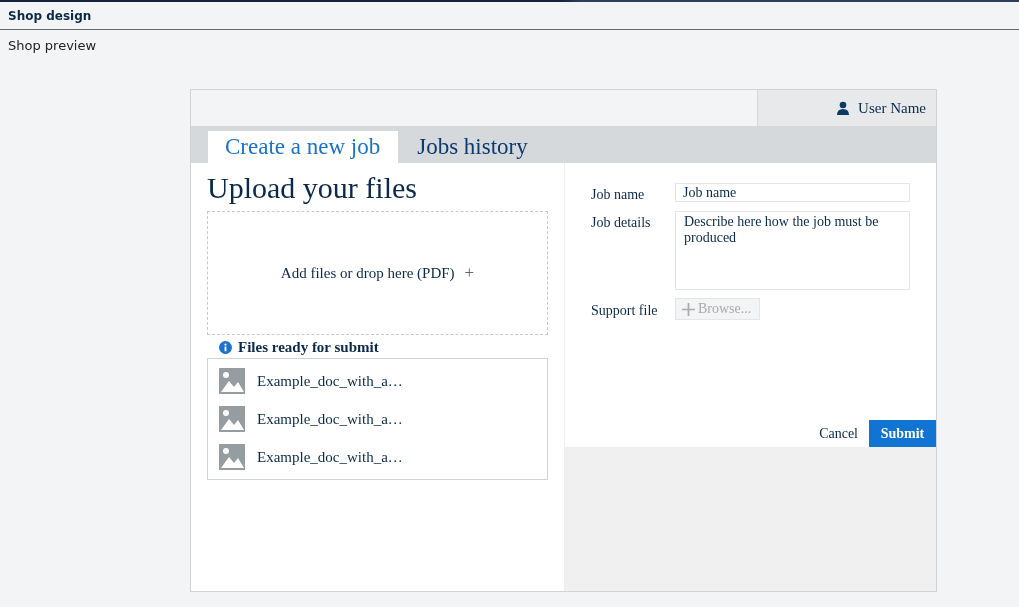 This screenshot has width=1019, height=607. Describe the element at coordinates (621, 223) in the screenshot. I see `field-label: Job details` at that location.